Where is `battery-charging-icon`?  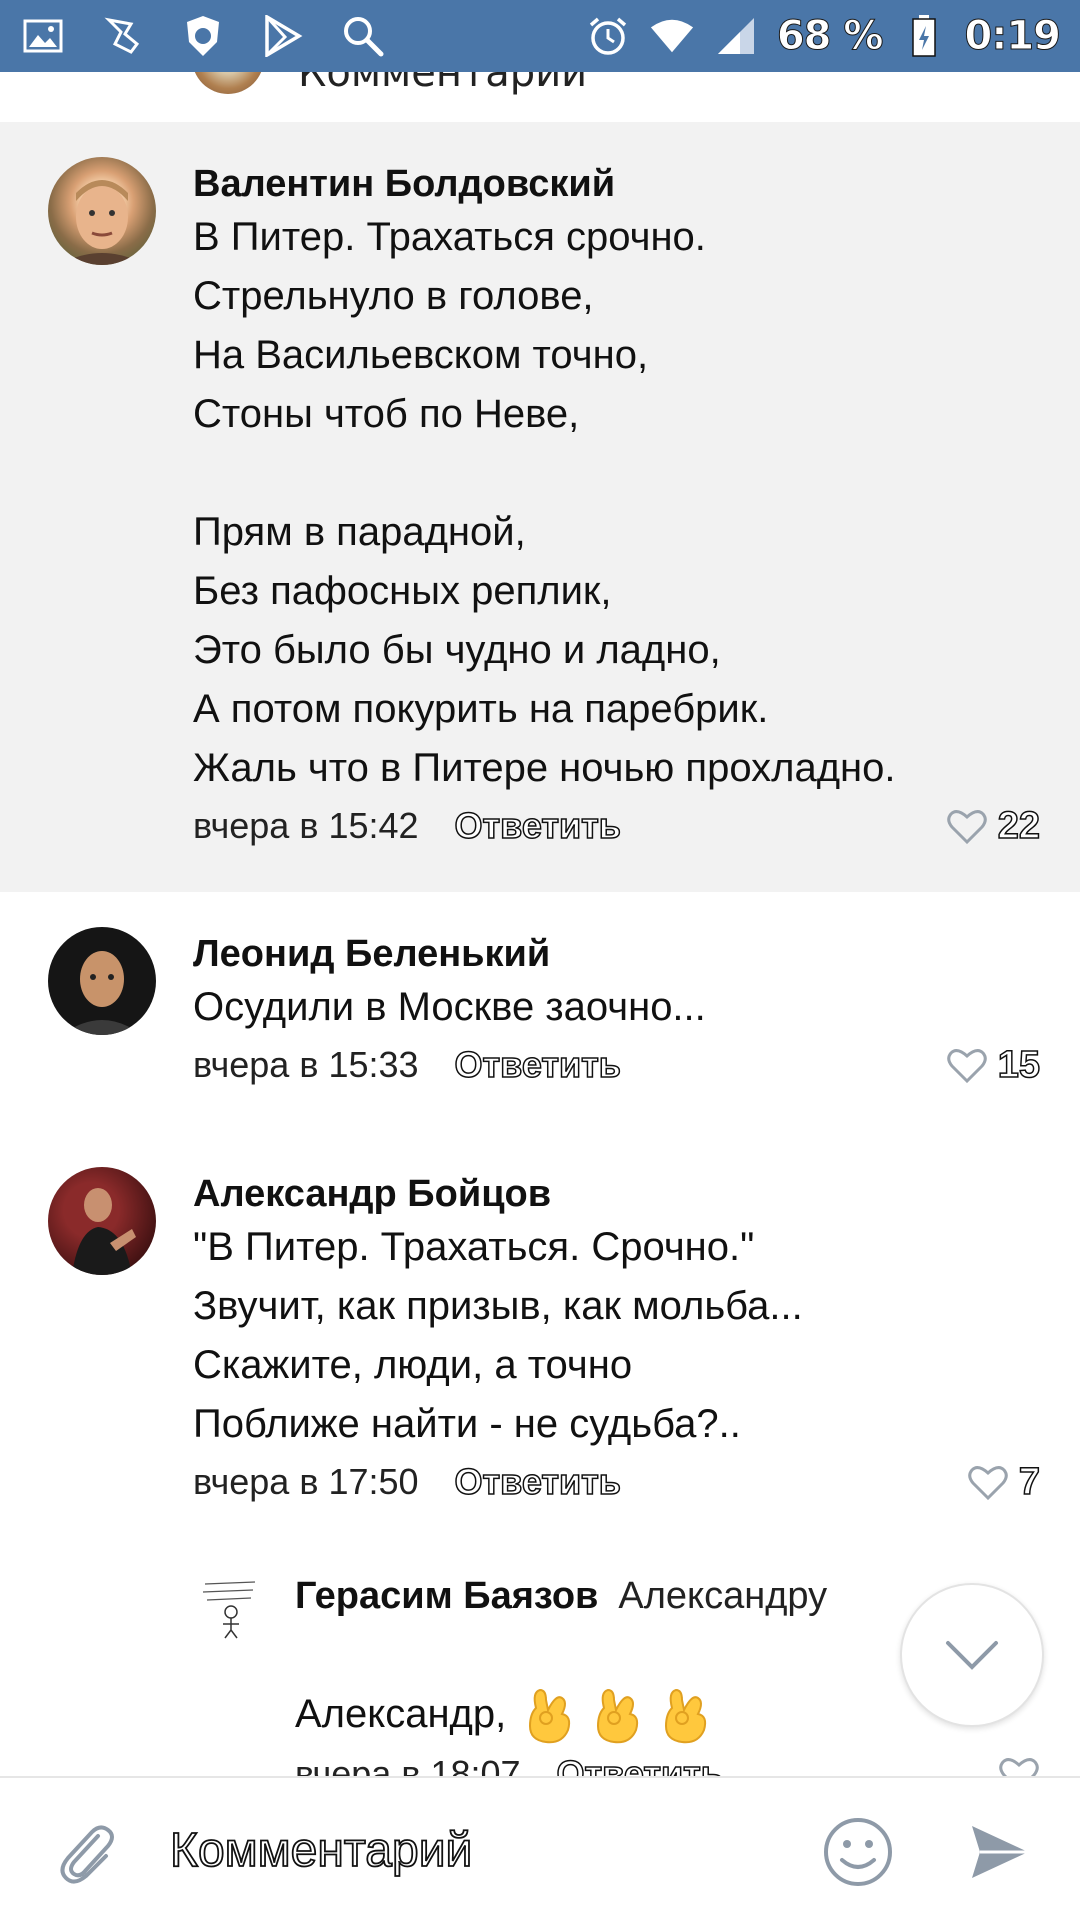 battery-charging-icon is located at coordinates (924, 36).